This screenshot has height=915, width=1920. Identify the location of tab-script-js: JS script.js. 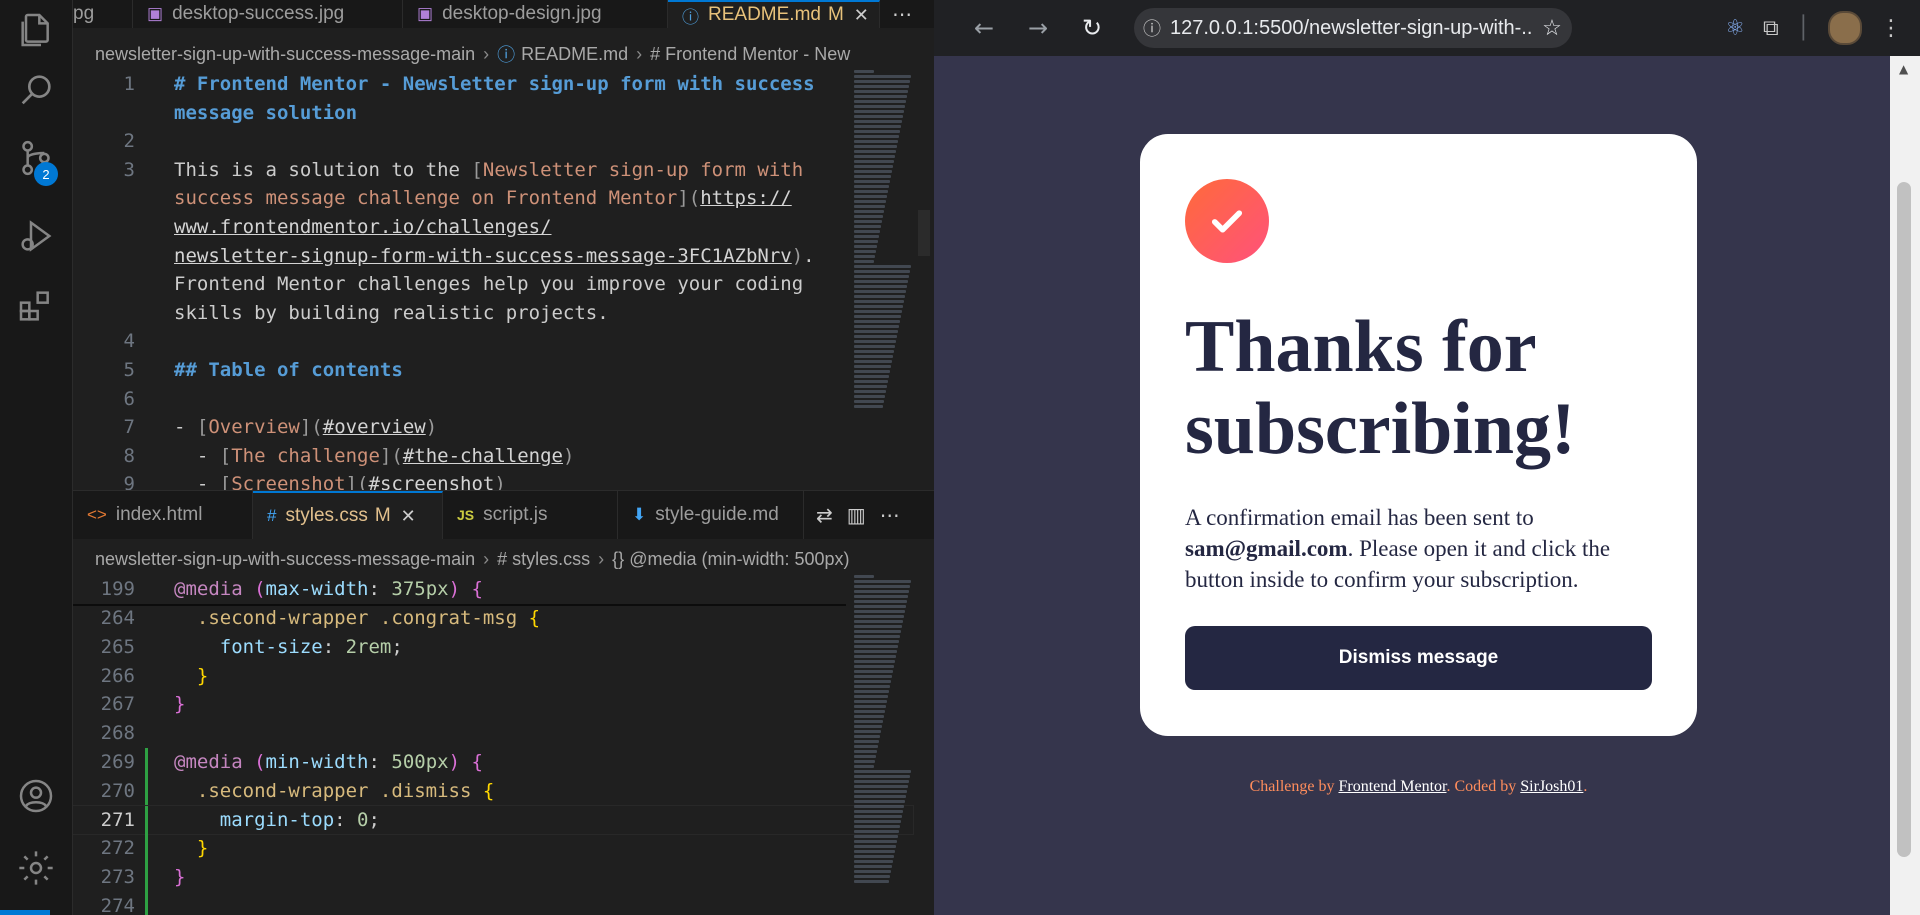
(530, 515).